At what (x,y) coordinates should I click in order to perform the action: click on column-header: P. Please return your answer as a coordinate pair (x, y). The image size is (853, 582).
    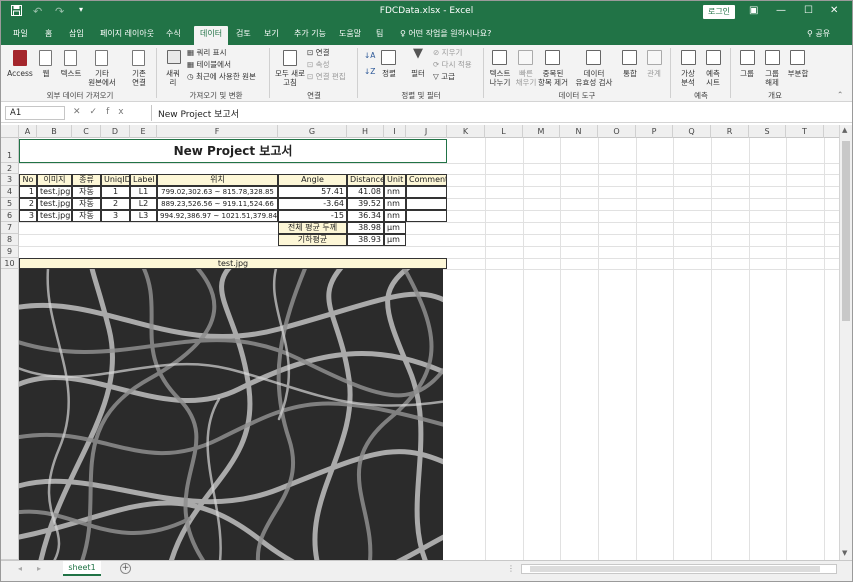
    Looking at the image, I should click on (654, 131).